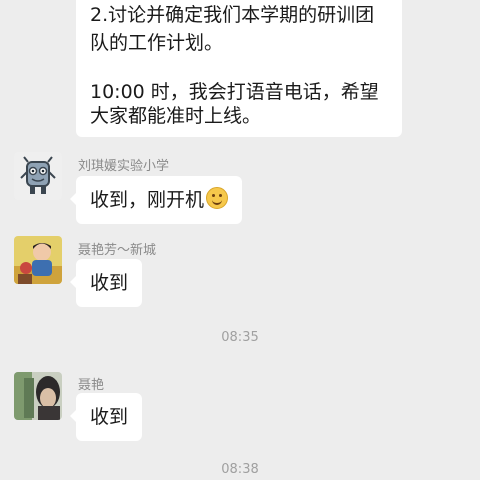 The width and height of the screenshot is (480, 480). Describe the element at coordinates (147, 200) in the screenshot. I see `message-text: 收到，刚开机` at that location.